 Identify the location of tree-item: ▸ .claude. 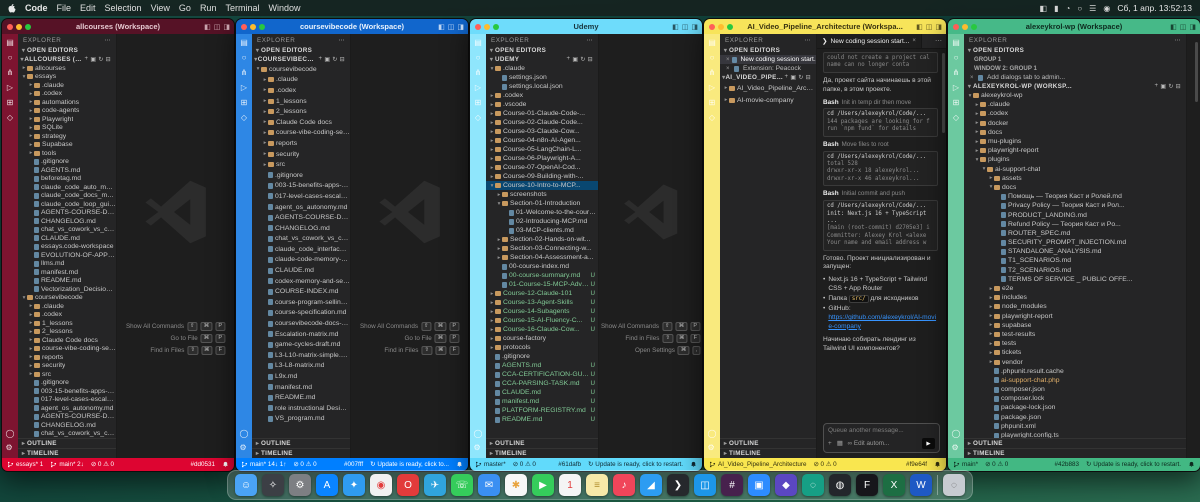
(67, 306).